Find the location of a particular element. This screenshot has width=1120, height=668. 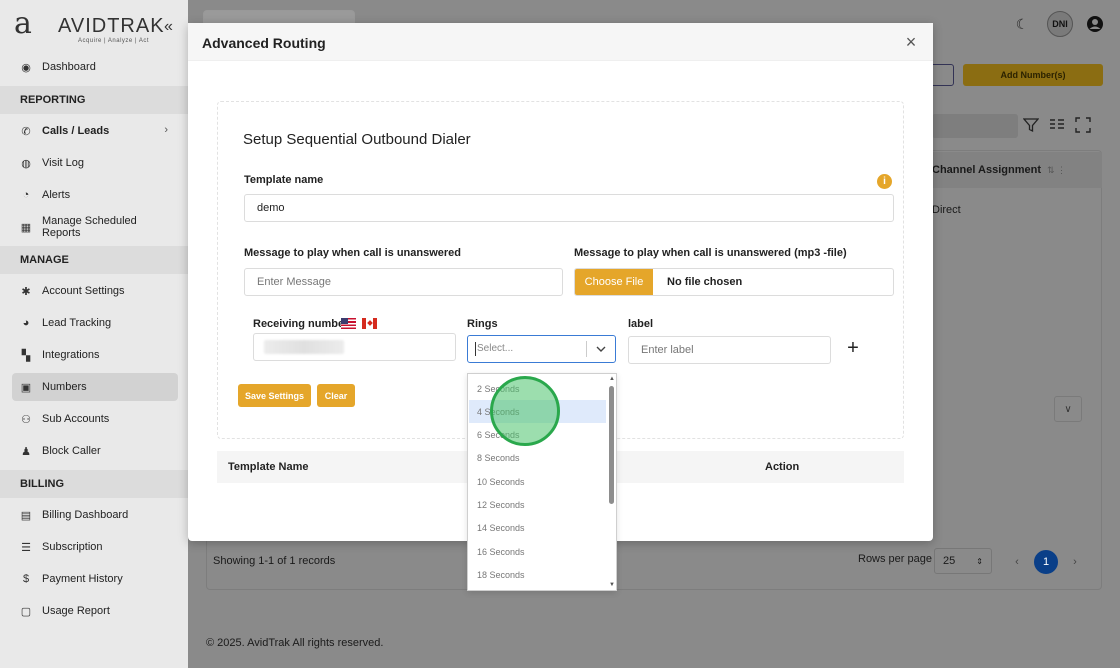

close-icon: × is located at coordinates (911, 42).